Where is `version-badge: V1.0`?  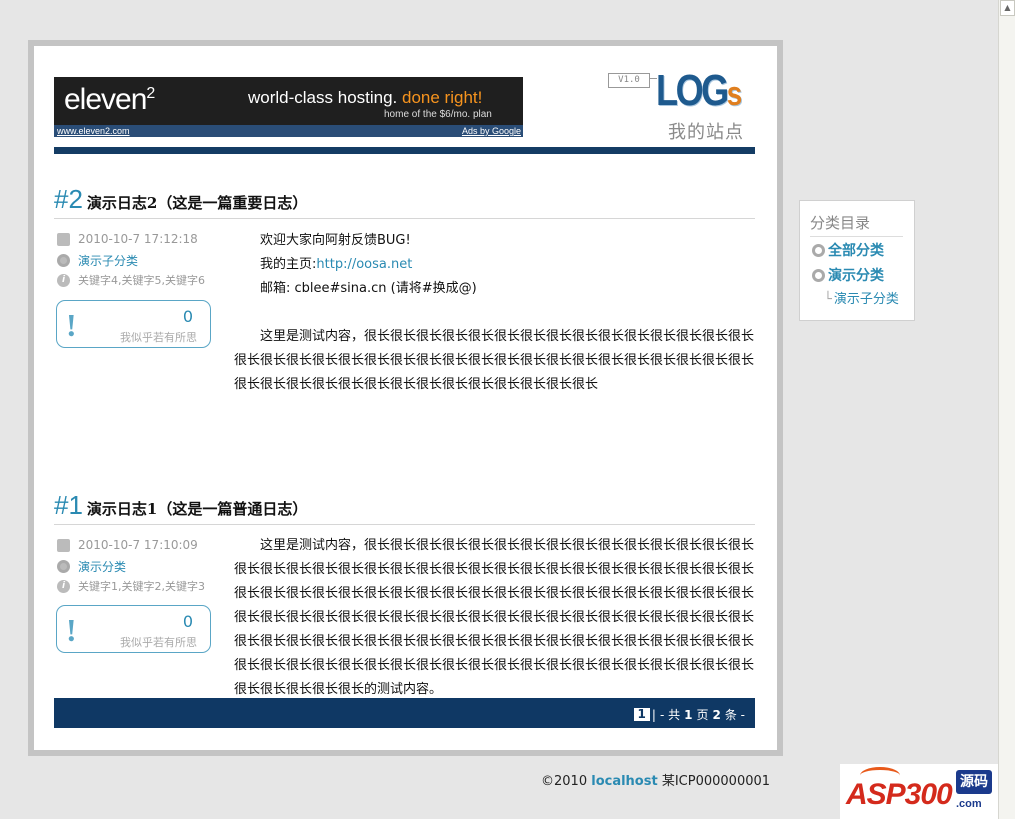
version-badge: V1.0 is located at coordinates (629, 80).